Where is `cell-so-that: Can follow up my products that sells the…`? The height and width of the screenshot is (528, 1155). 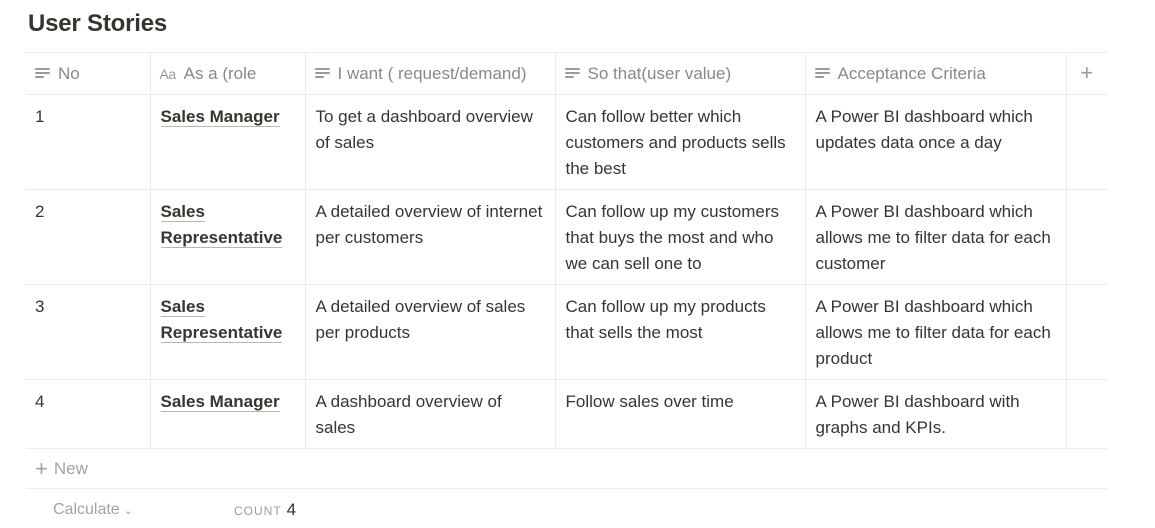
cell-so-that: Can follow up my products that sells the… is located at coordinates (680, 332).